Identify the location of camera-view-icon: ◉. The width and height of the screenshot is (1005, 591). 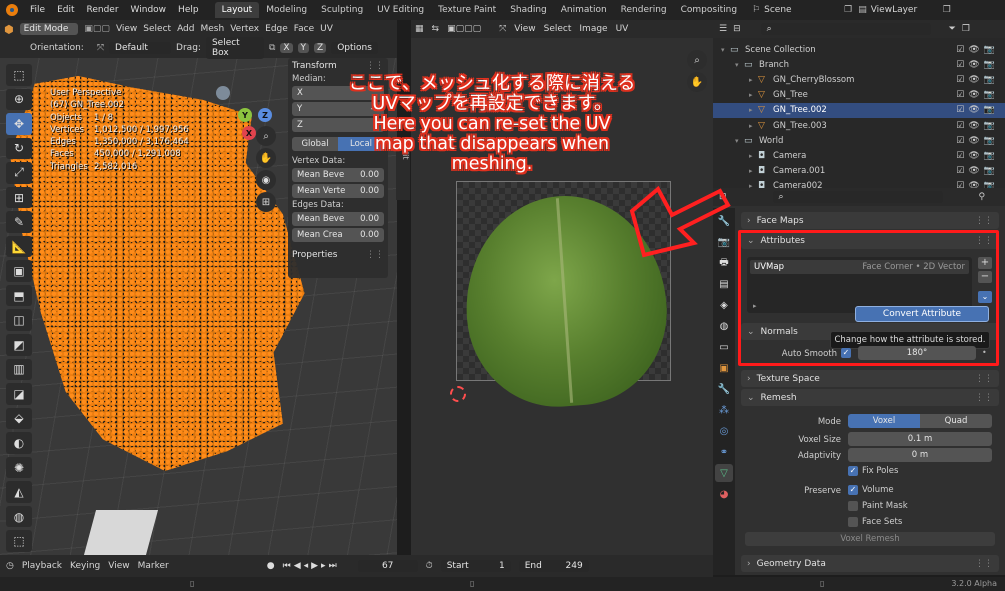
(266, 180).